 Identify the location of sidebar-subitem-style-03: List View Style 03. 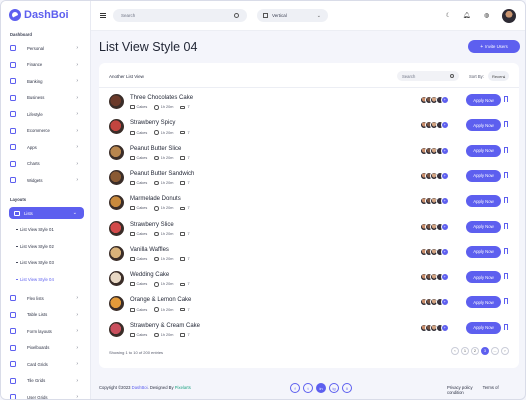
(35, 262).